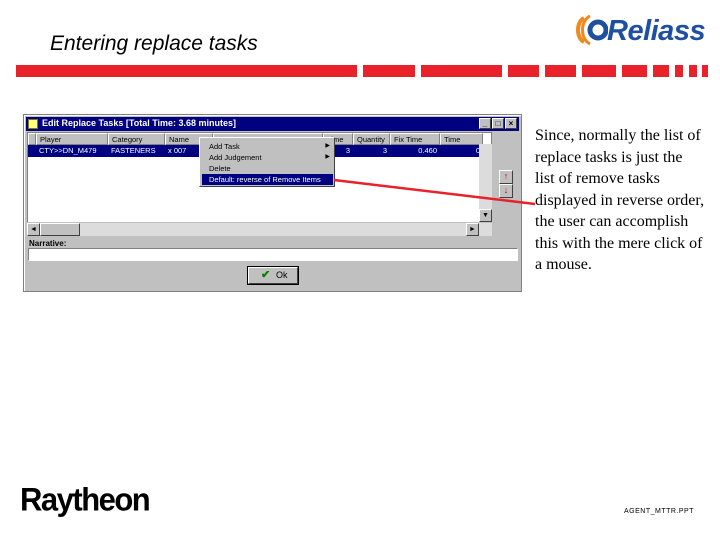 Image resolution: width=720 pixels, height=540 pixels. What do you see at coordinates (220, 168) in the screenshot?
I see `menu-item-label: Delete` at bounding box center [220, 168].